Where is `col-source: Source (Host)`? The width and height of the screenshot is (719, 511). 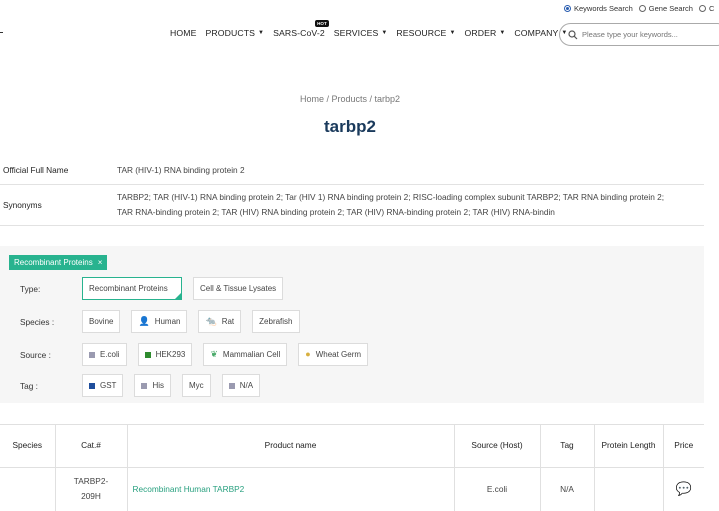 col-source: Source (Host) is located at coordinates (497, 446).